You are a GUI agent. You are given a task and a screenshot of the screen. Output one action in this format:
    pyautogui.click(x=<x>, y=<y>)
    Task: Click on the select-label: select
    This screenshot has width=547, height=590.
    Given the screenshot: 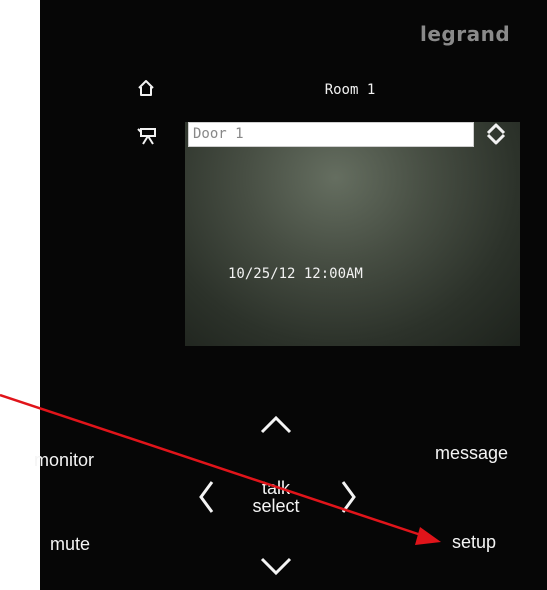 What is the action you would take?
    pyautogui.click(x=276, y=506)
    